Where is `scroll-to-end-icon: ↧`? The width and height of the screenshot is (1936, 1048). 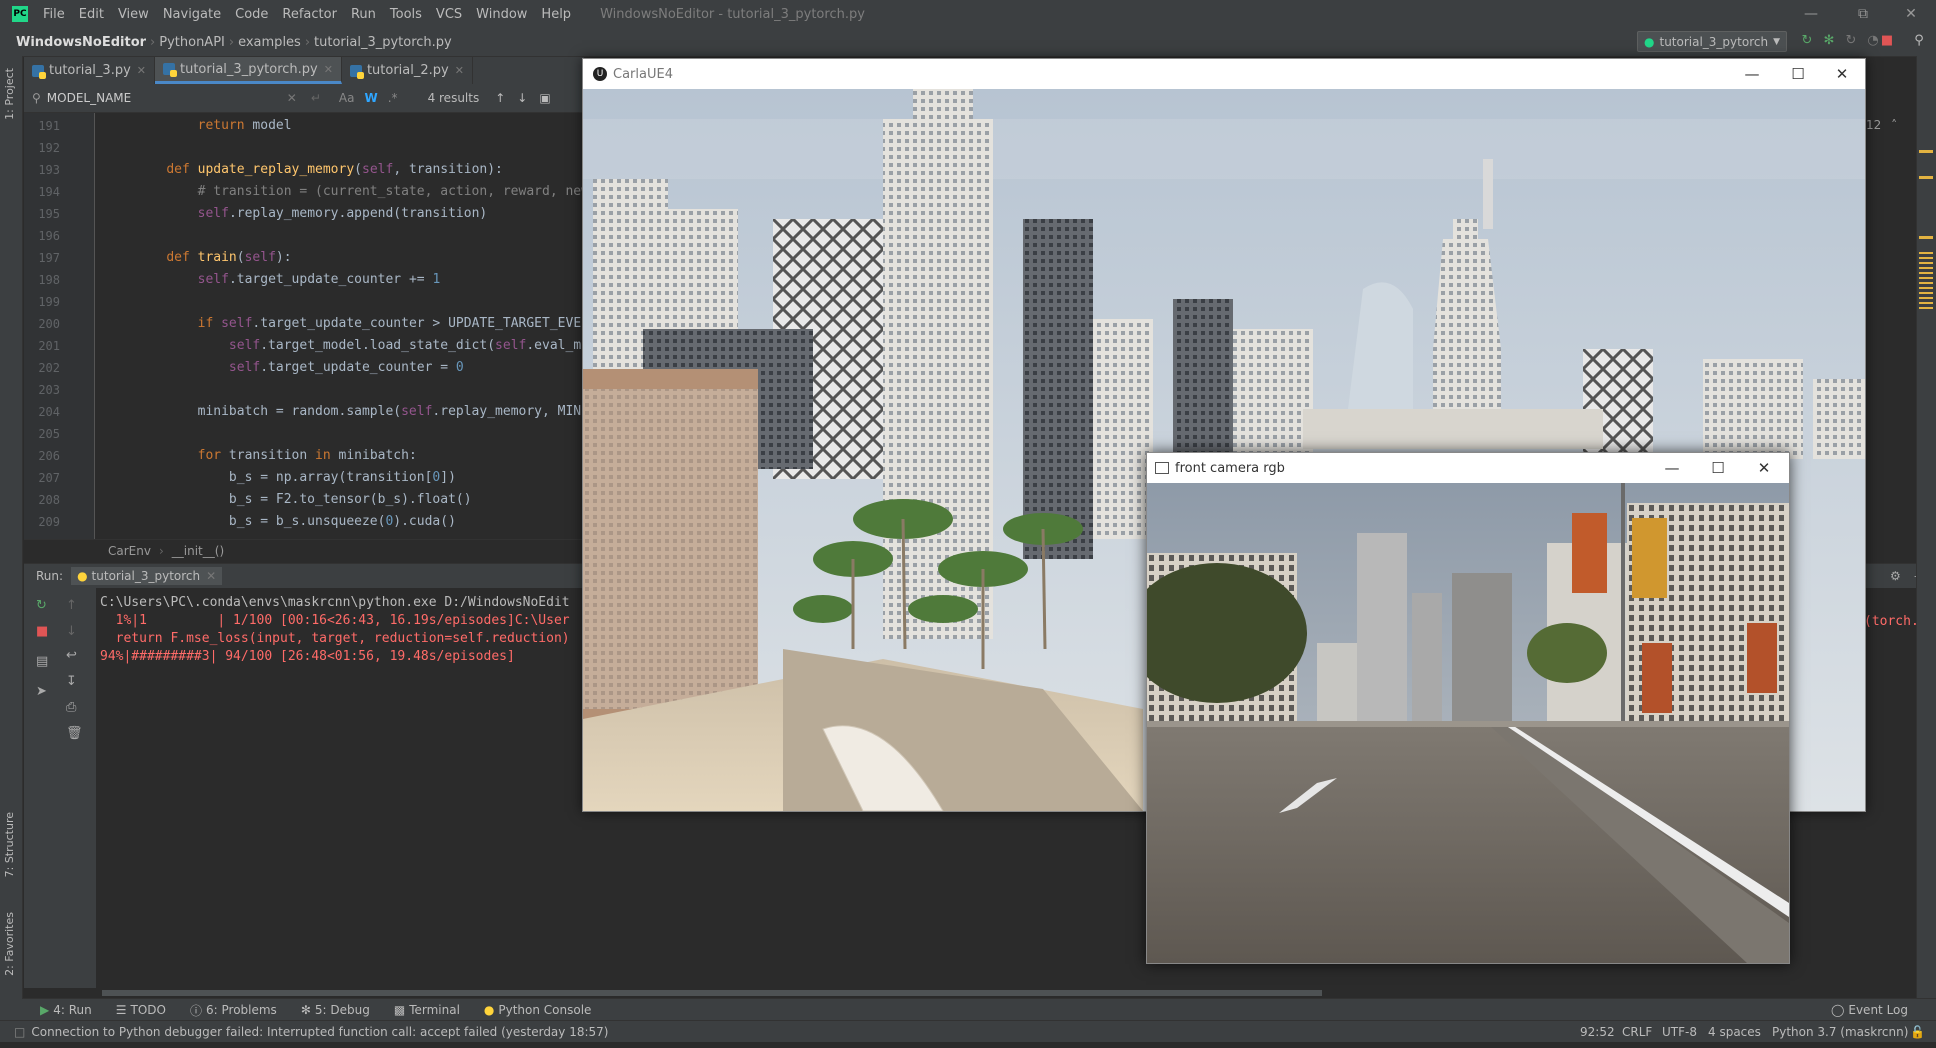 scroll-to-end-icon: ↧ is located at coordinates (71, 681).